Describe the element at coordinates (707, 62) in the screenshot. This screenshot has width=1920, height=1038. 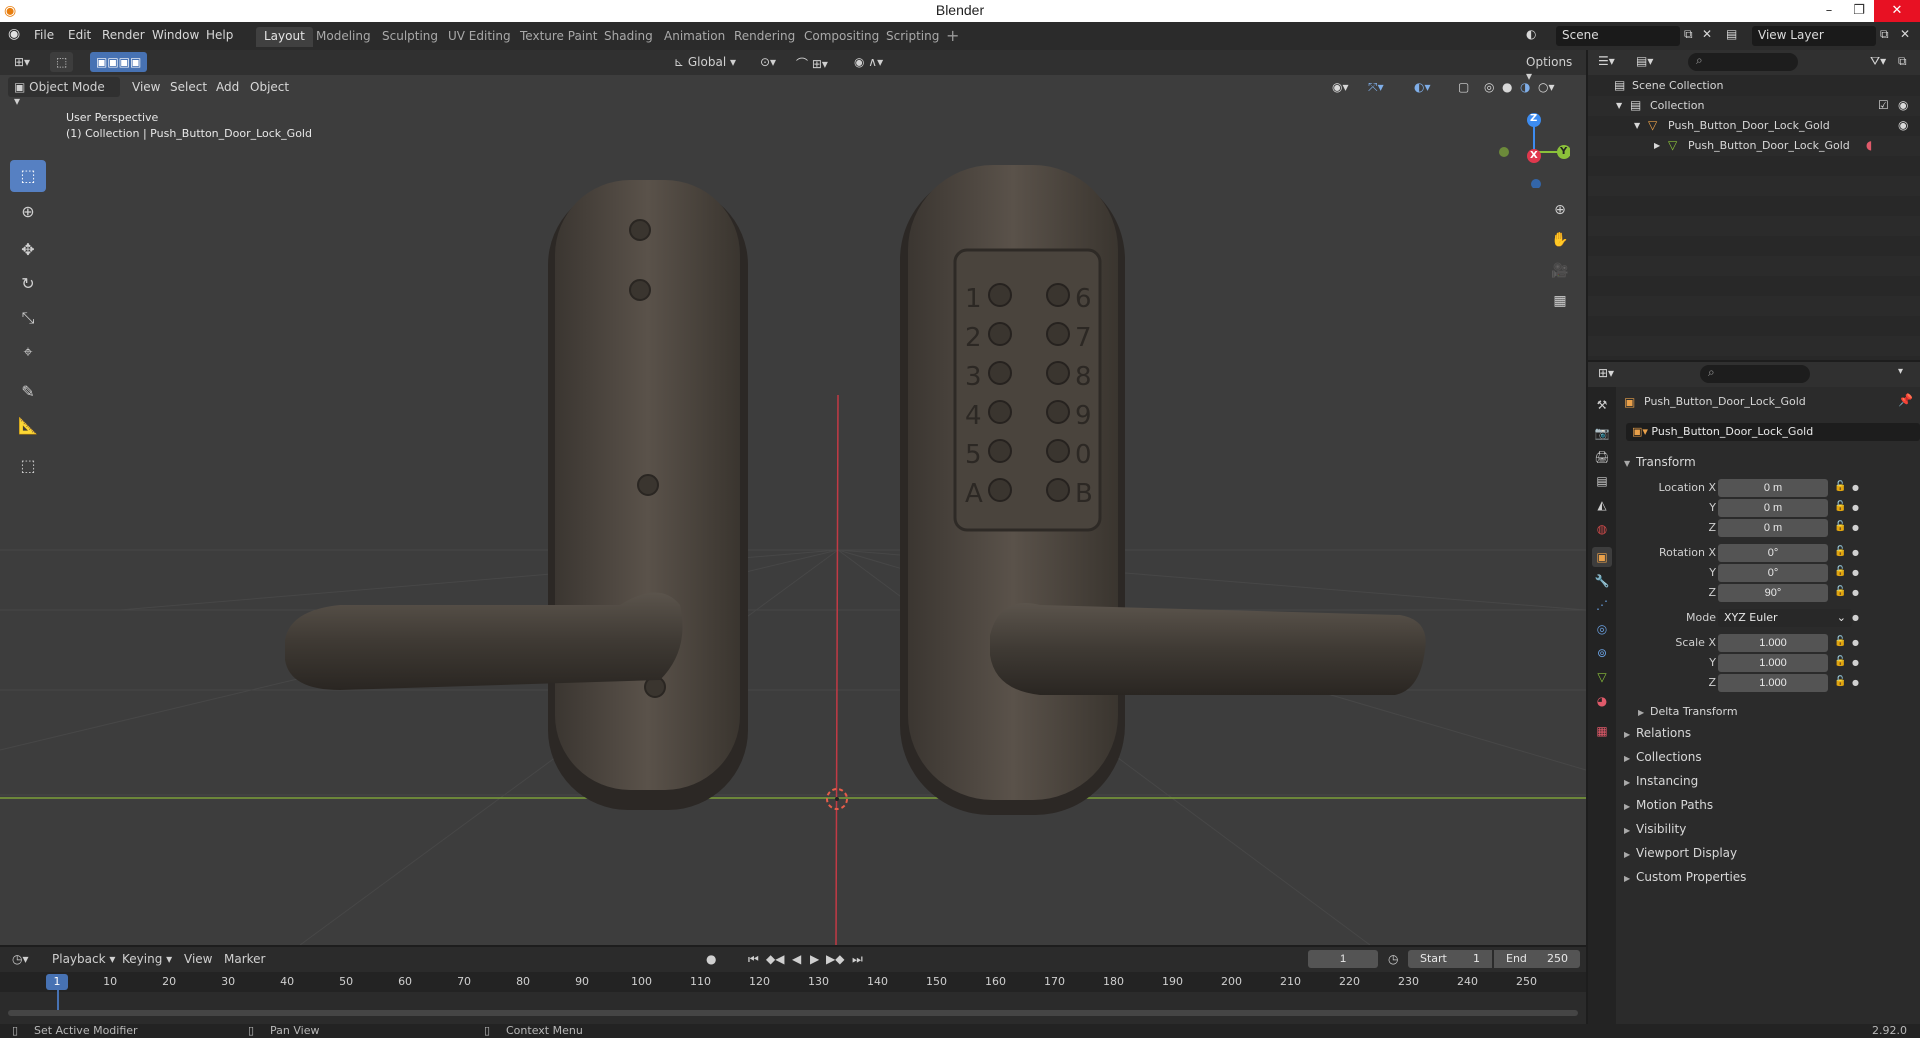
I see `transform-orientation-dropdown: ⊾ Global ▾` at that location.